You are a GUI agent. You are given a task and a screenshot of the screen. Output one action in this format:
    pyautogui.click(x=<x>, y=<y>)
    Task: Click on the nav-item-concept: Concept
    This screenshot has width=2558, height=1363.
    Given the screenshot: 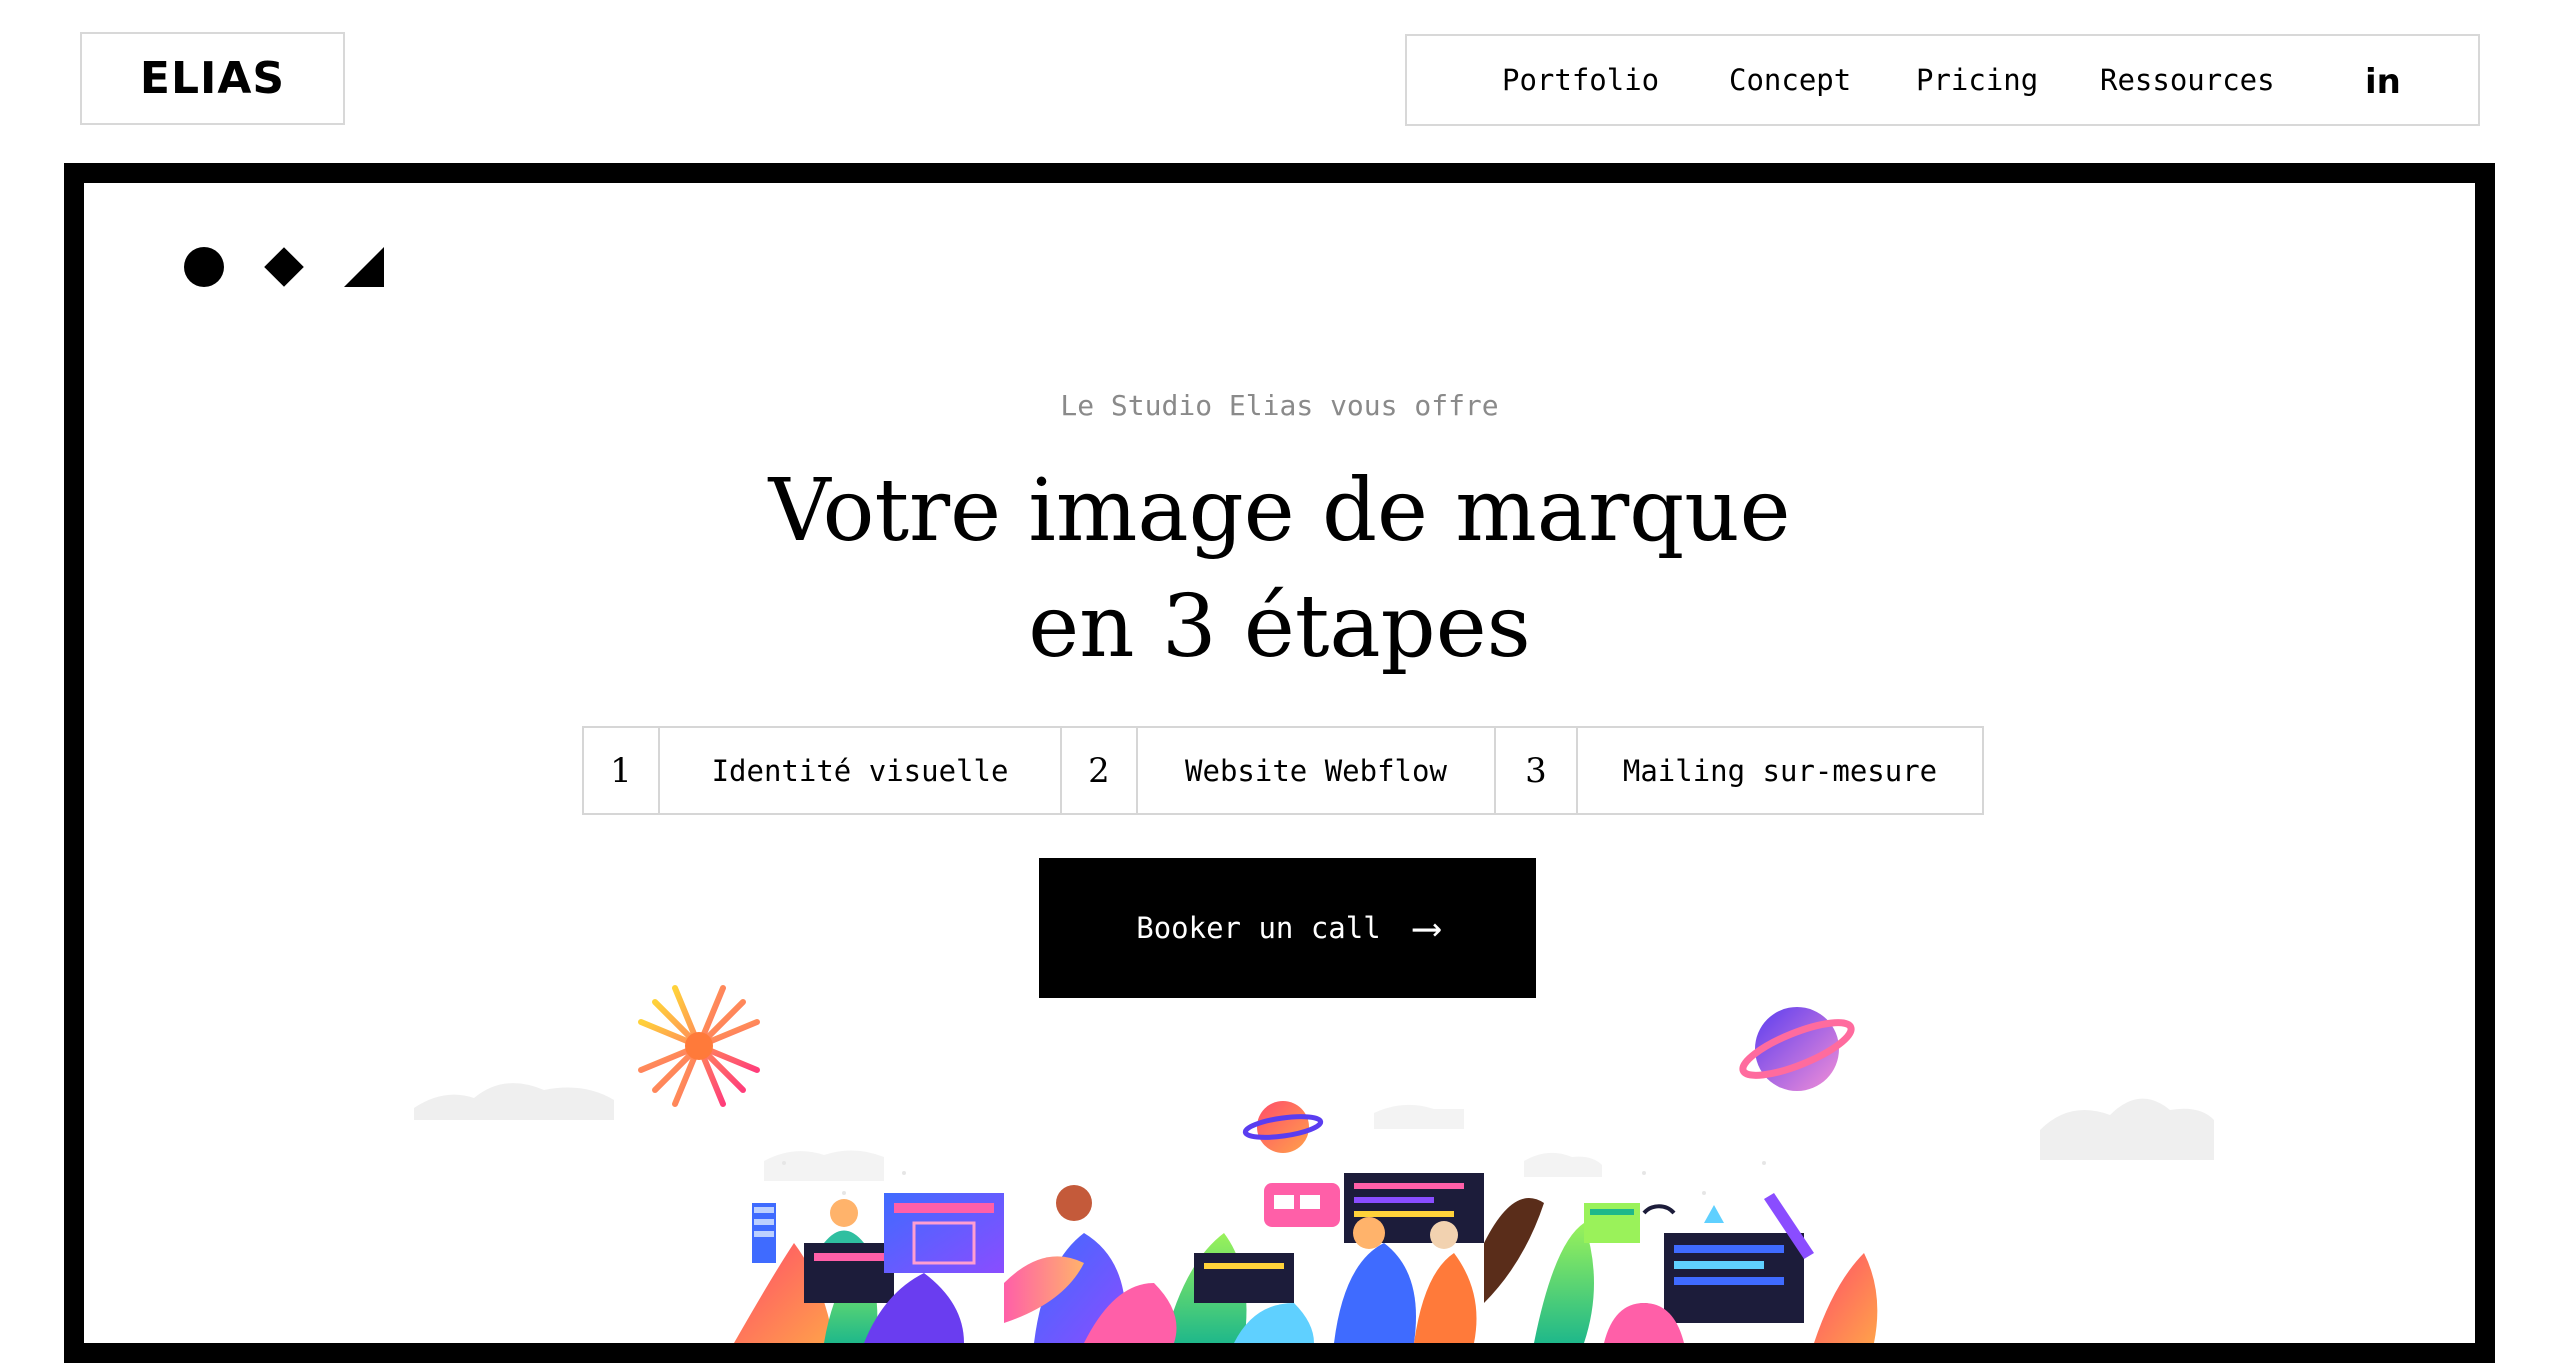 What is the action you would take?
    pyautogui.click(x=1790, y=80)
    